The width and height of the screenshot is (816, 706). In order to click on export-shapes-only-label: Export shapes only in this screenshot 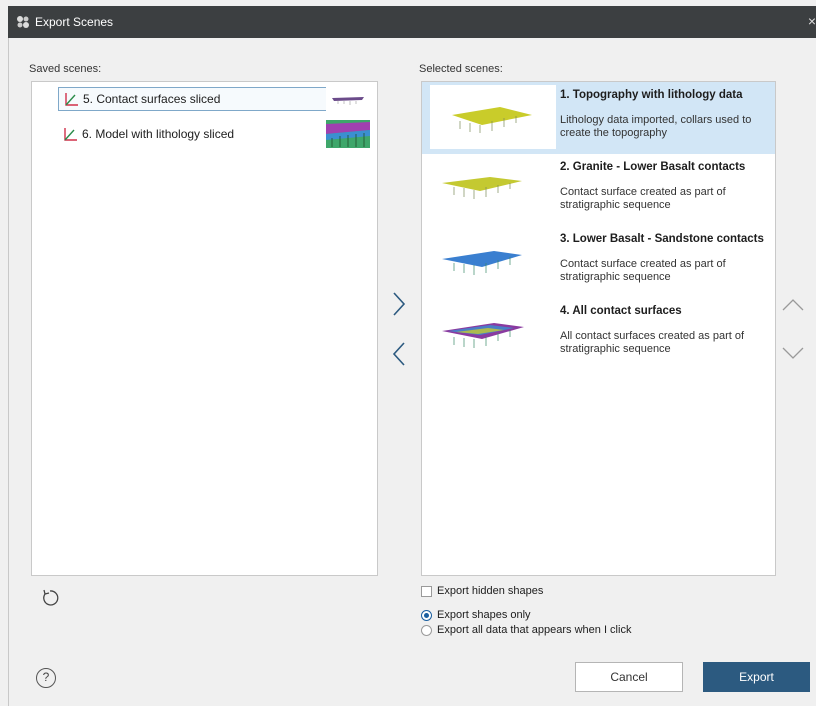, I will do `click(484, 615)`.